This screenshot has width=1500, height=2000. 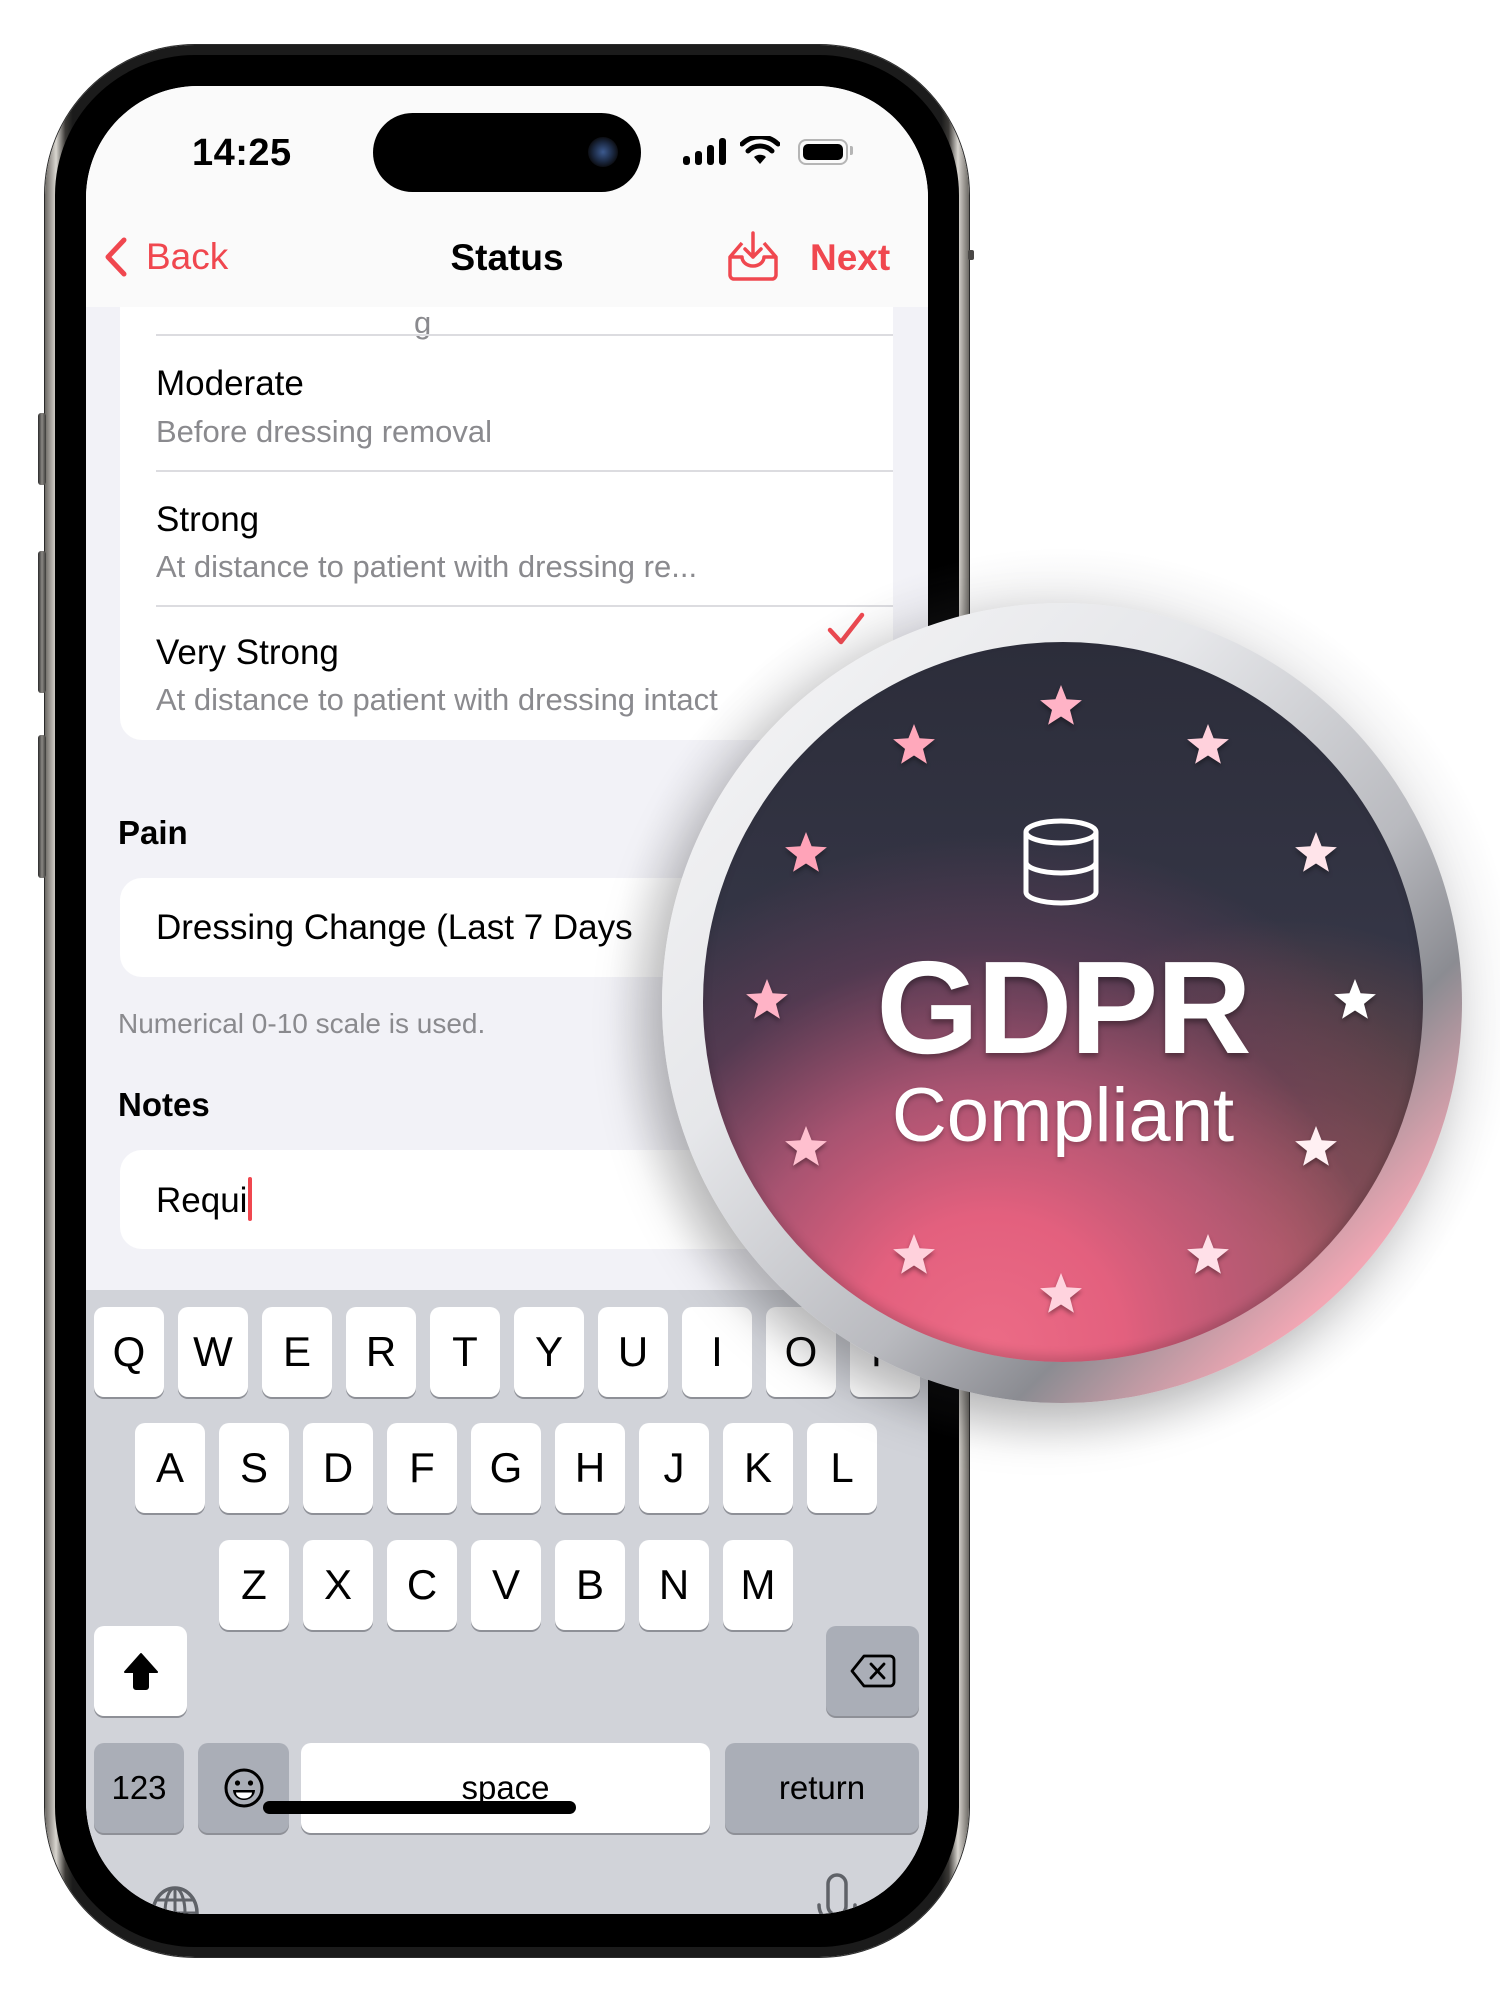 I want to click on emoji-smiley-icon, so click(x=243, y=1788).